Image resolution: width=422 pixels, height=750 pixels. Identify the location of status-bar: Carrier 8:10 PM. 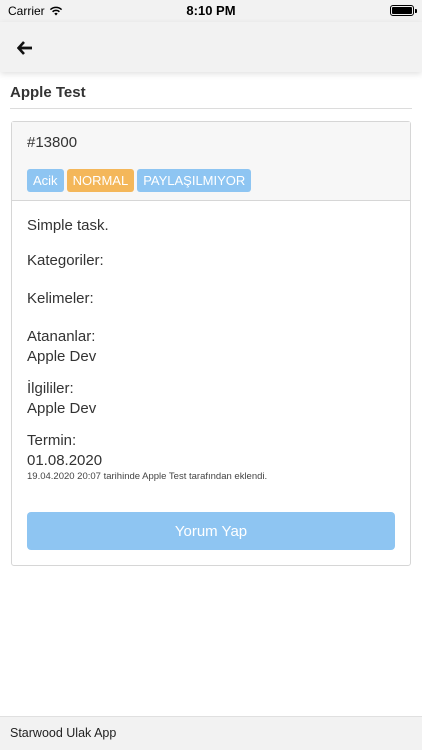
(211, 11).